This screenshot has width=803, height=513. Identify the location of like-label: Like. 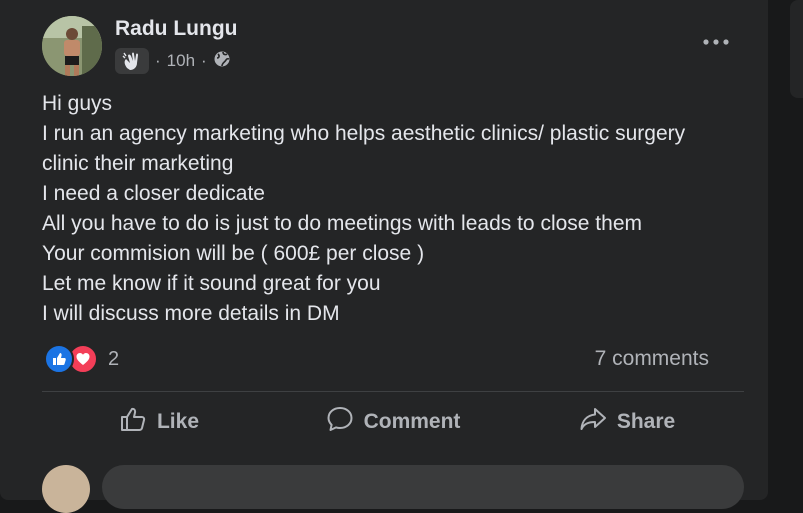
(178, 421).